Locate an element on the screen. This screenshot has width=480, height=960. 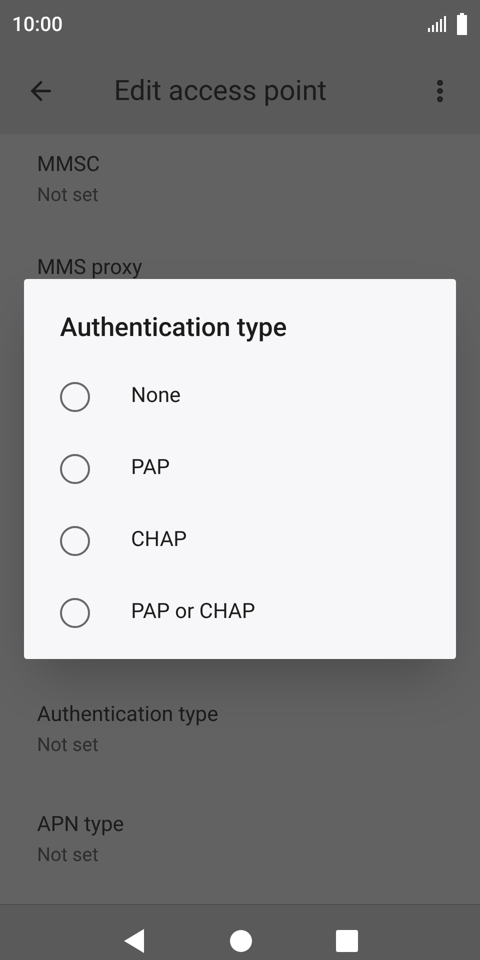
option-label: None is located at coordinates (156, 397).